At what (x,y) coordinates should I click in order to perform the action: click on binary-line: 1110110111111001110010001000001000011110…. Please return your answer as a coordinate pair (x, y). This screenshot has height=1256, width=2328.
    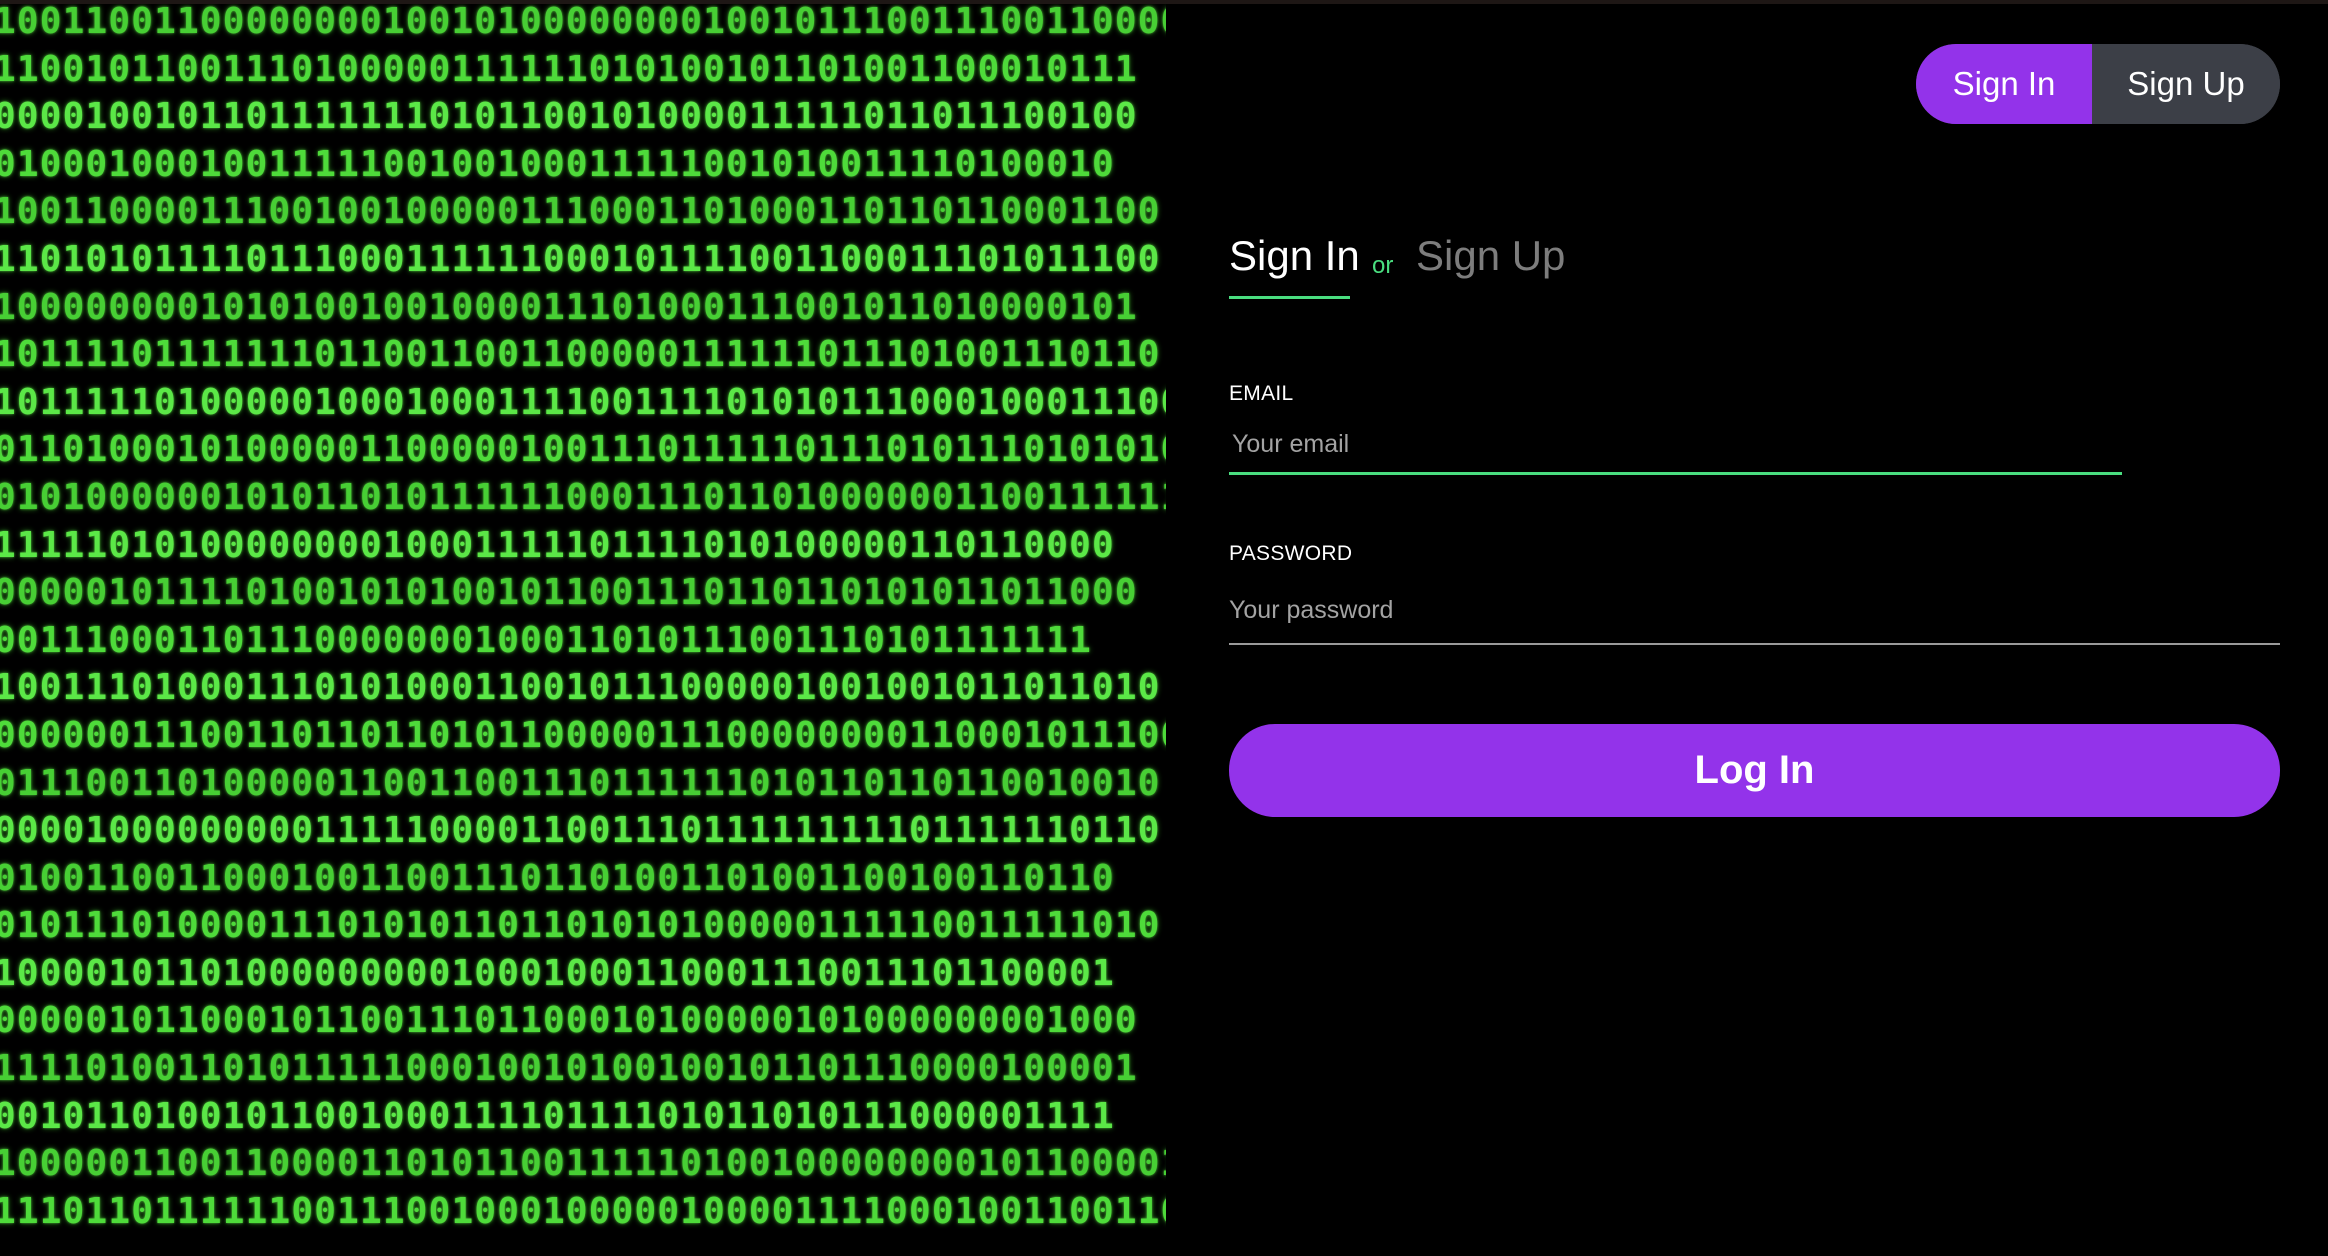
    Looking at the image, I should click on (583, 1211).